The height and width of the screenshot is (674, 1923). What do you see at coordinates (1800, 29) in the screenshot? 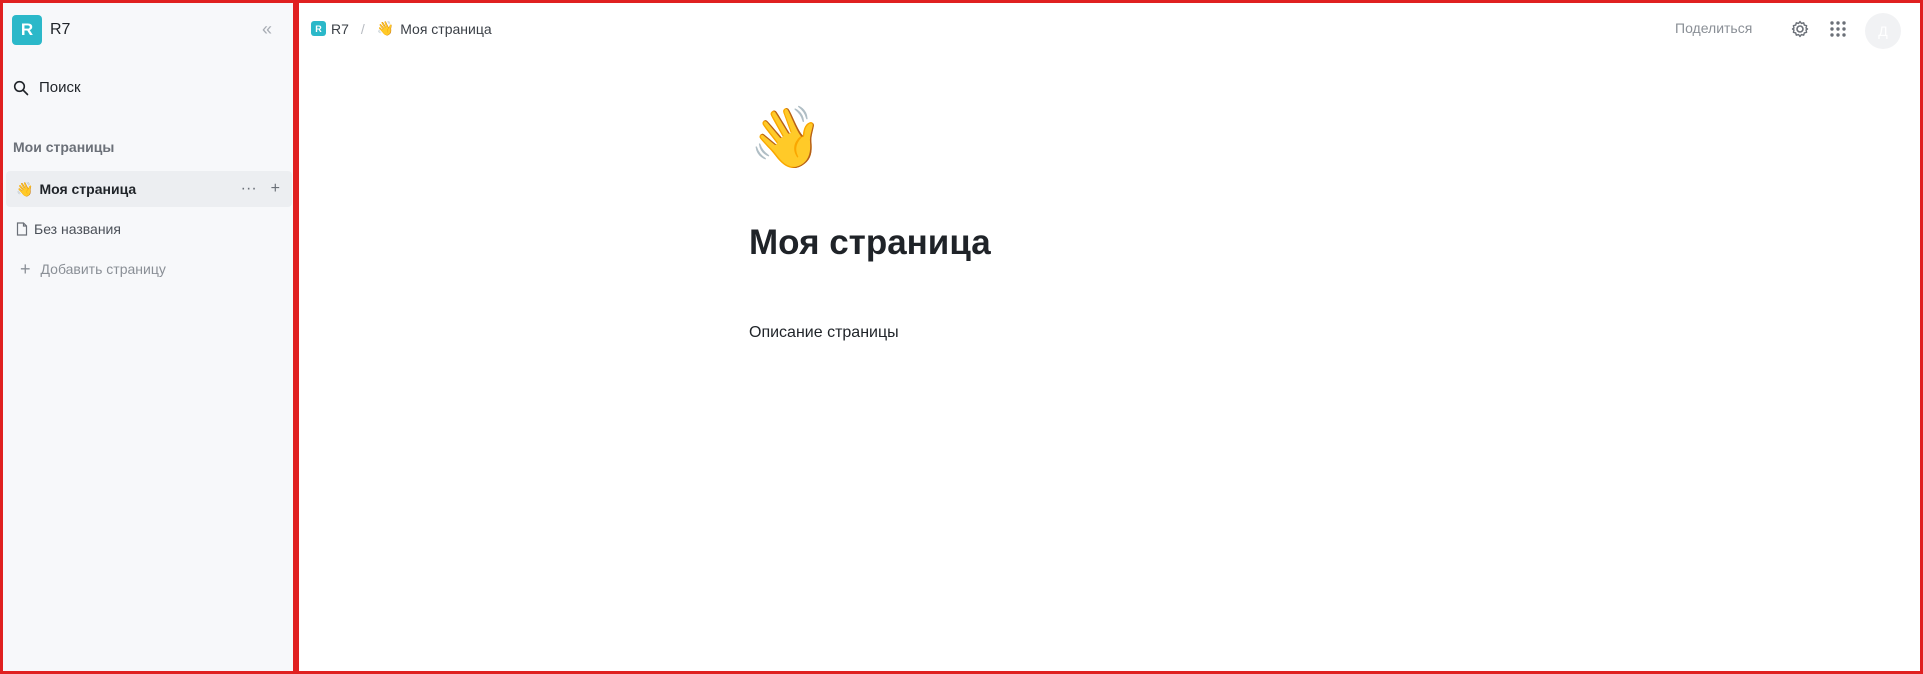
I see `gear-icon` at bounding box center [1800, 29].